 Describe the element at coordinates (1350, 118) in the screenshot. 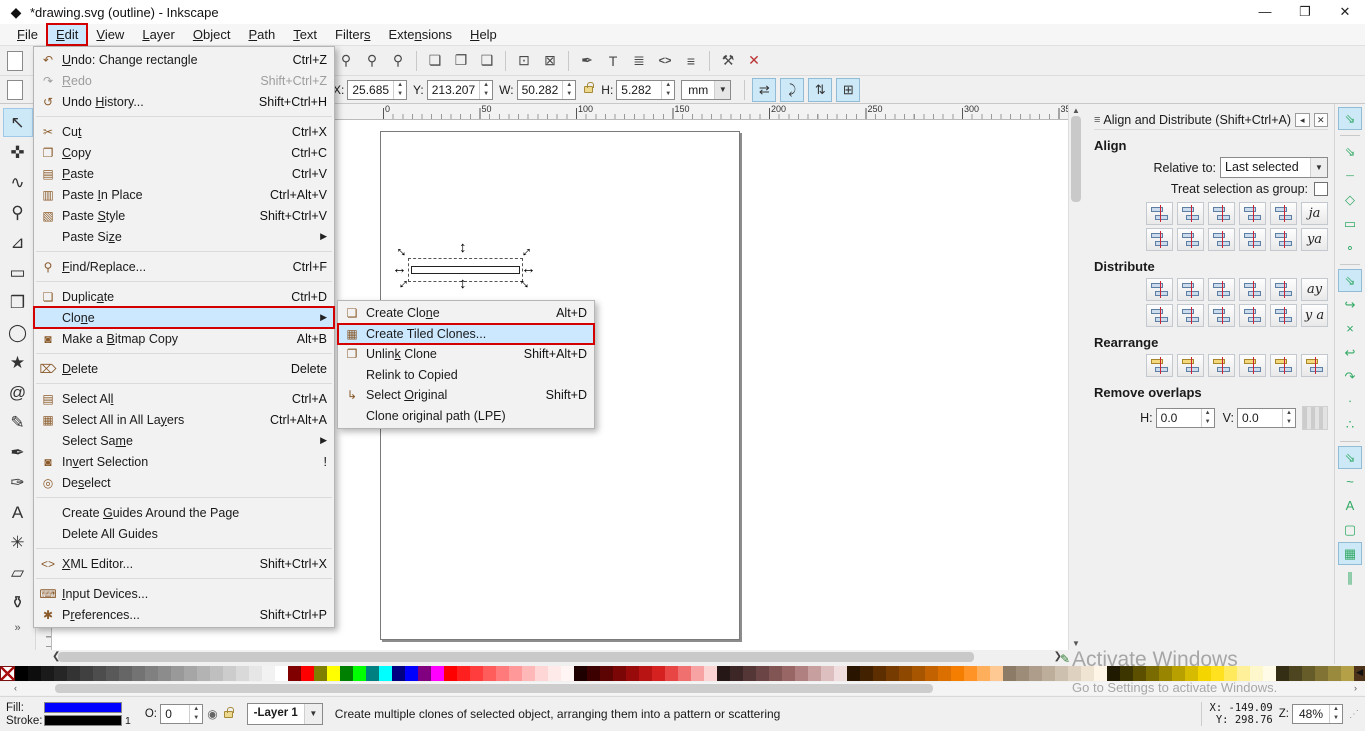

I see `snap-enable: ⇘` at that location.